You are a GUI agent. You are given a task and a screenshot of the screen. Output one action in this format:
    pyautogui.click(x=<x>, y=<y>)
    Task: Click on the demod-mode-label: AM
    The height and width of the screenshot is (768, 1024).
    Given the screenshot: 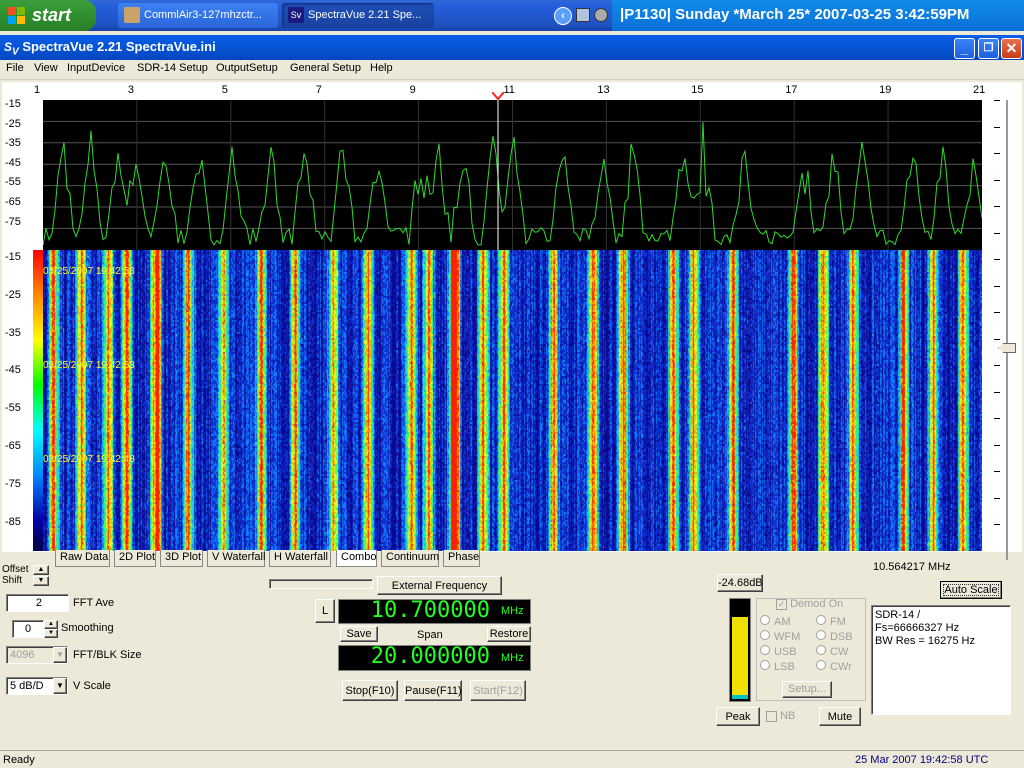 What is the action you would take?
    pyautogui.click(x=782, y=622)
    